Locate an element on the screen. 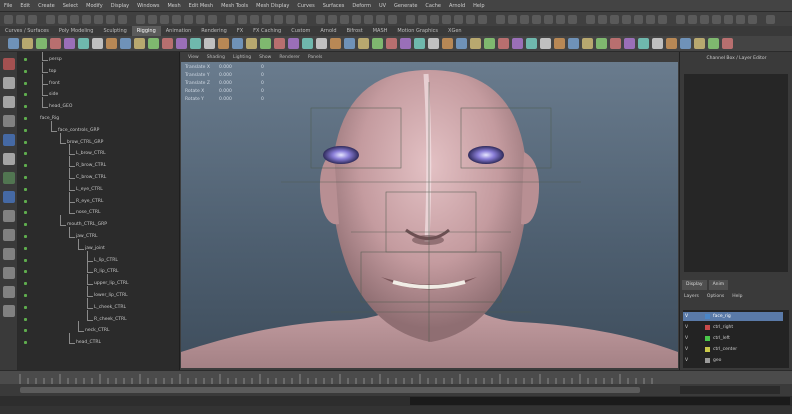 The image size is (792, 414). outliner-item: R_brow_CTRL is located at coordinates (91, 166).